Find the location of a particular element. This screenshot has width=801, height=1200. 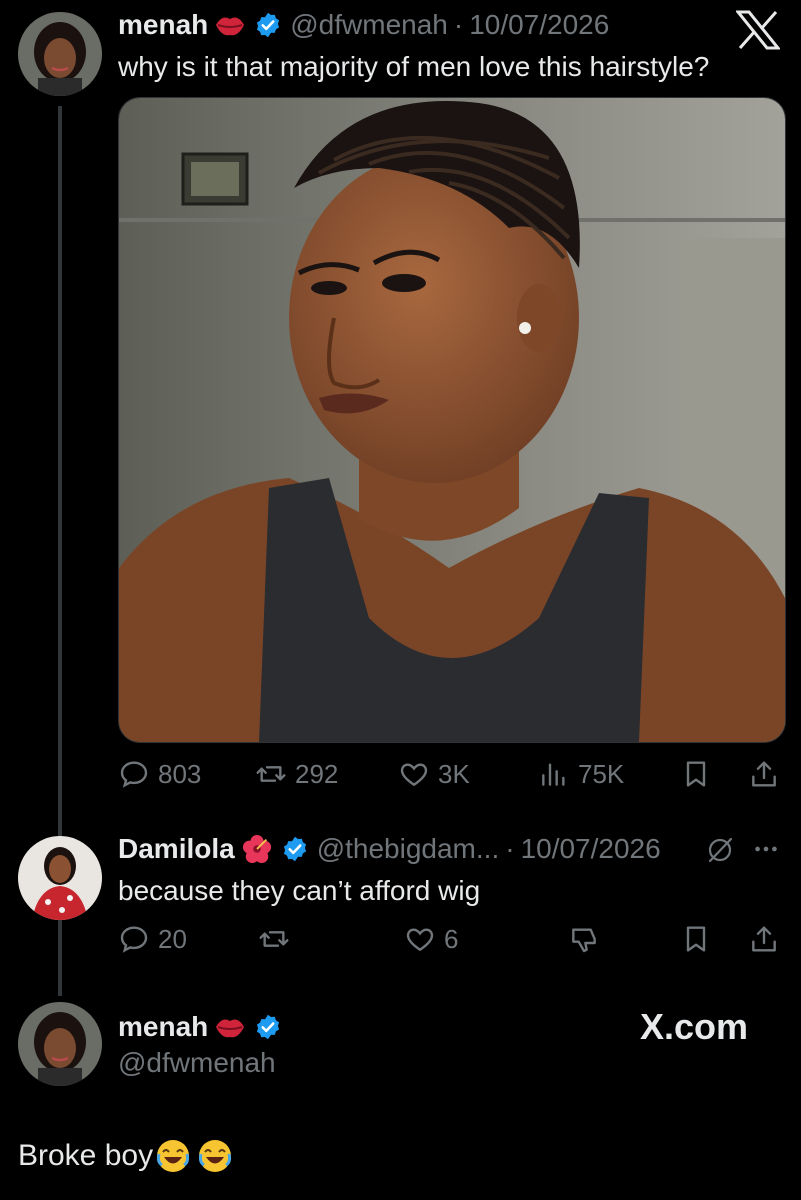

like-count: 6 is located at coordinates (451, 938).